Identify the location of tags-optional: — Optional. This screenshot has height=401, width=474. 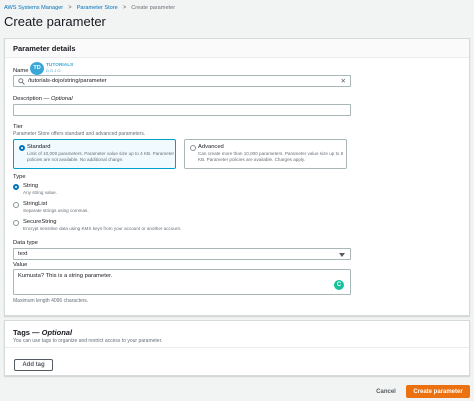
(52, 332).